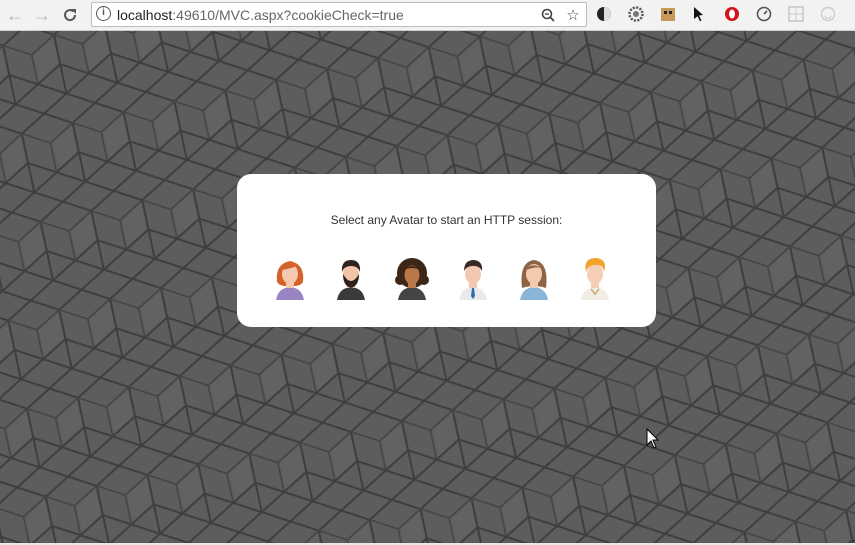 This screenshot has width=855, height=545. What do you see at coordinates (796, 14) in the screenshot?
I see `grid-extension-icon` at bounding box center [796, 14].